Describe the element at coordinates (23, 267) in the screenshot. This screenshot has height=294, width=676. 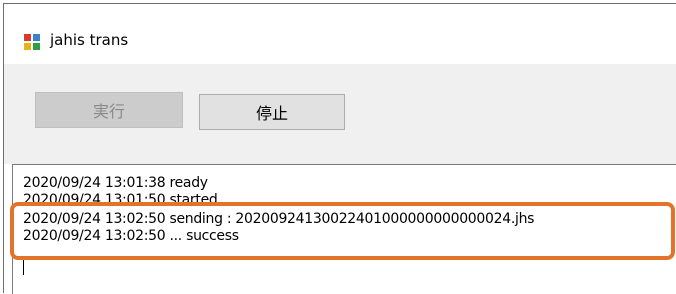
I see `text-caret` at that location.